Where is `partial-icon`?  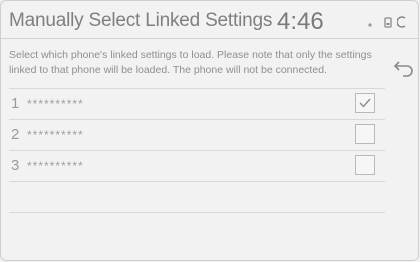 partial-icon is located at coordinates (401, 21).